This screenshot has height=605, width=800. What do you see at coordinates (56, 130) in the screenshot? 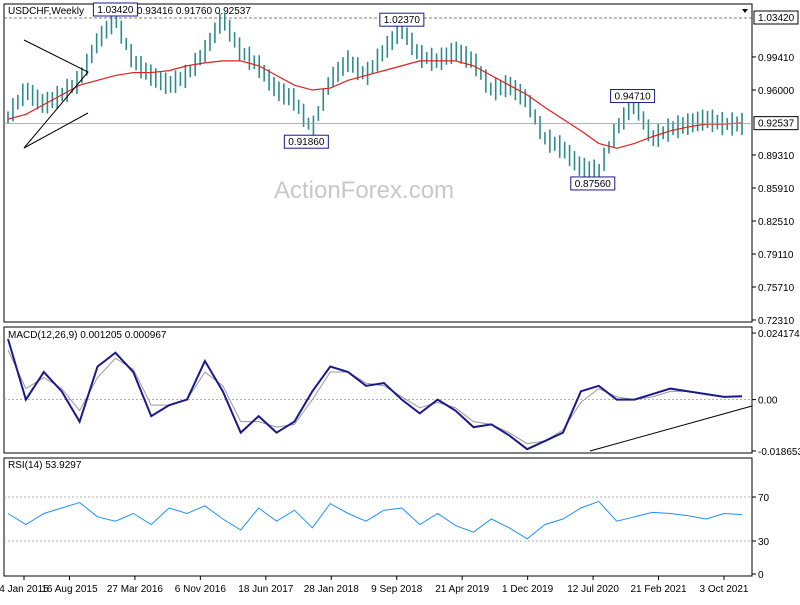
I see `triangle-lower-line` at bounding box center [56, 130].